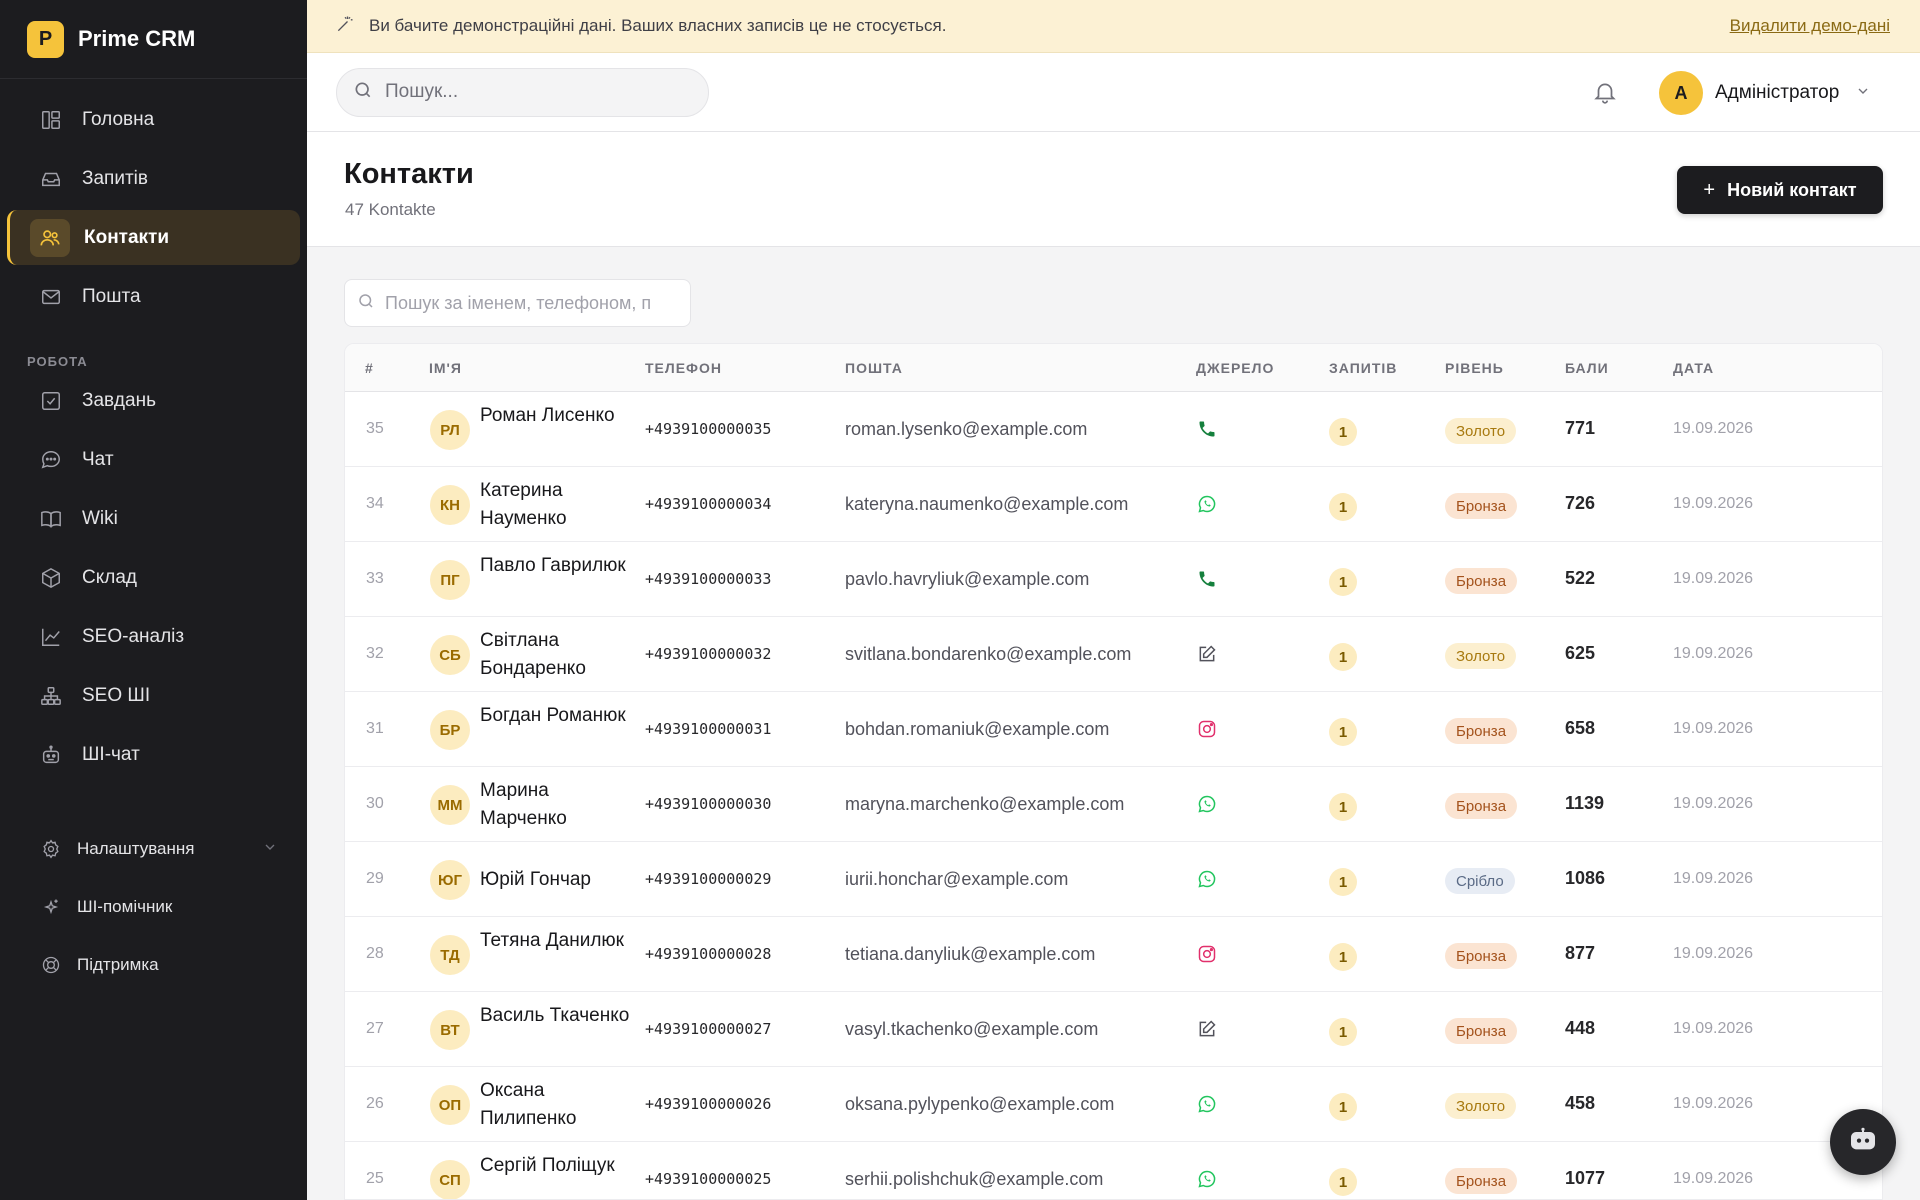 The image size is (1920, 1200). I want to click on contact-email: oksana.pylypenko@example.com, so click(980, 1104).